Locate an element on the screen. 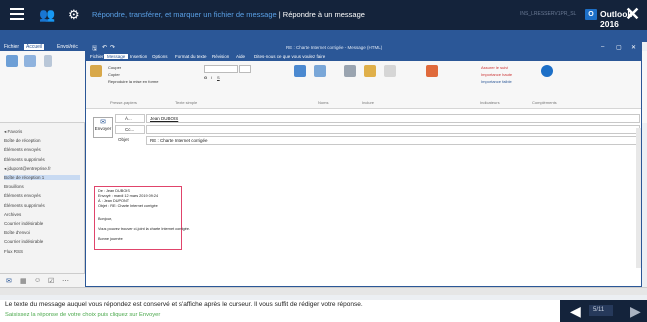 Image resolution: width=647 pixels, height=322 pixels. compose-tabbar is located at coordinates (363, 57).